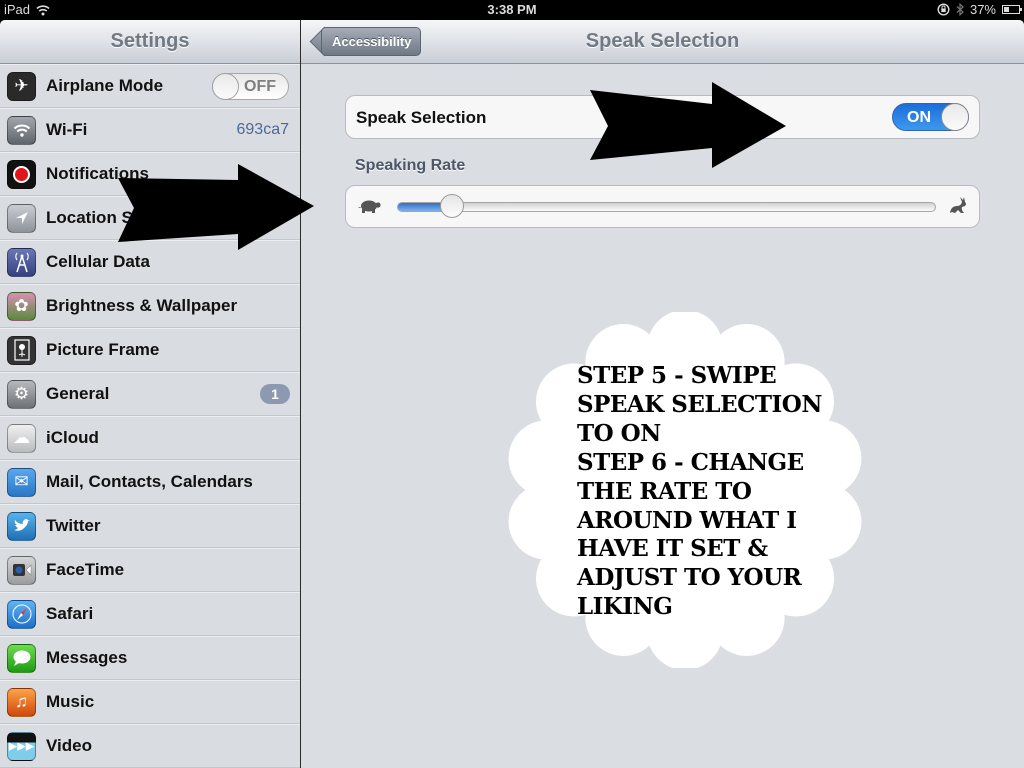  What do you see at coordinates (451, 206) in the screenshot?
I see `slider-thumb` at bounding box center [451, 206].